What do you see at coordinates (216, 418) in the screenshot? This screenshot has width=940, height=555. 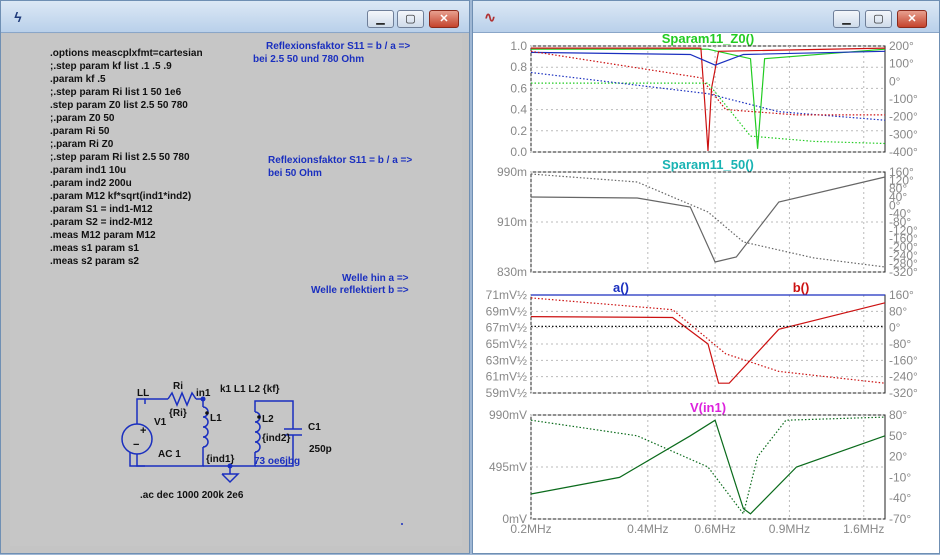 I see `label-l1: L1` at bounding box center [216, 418].